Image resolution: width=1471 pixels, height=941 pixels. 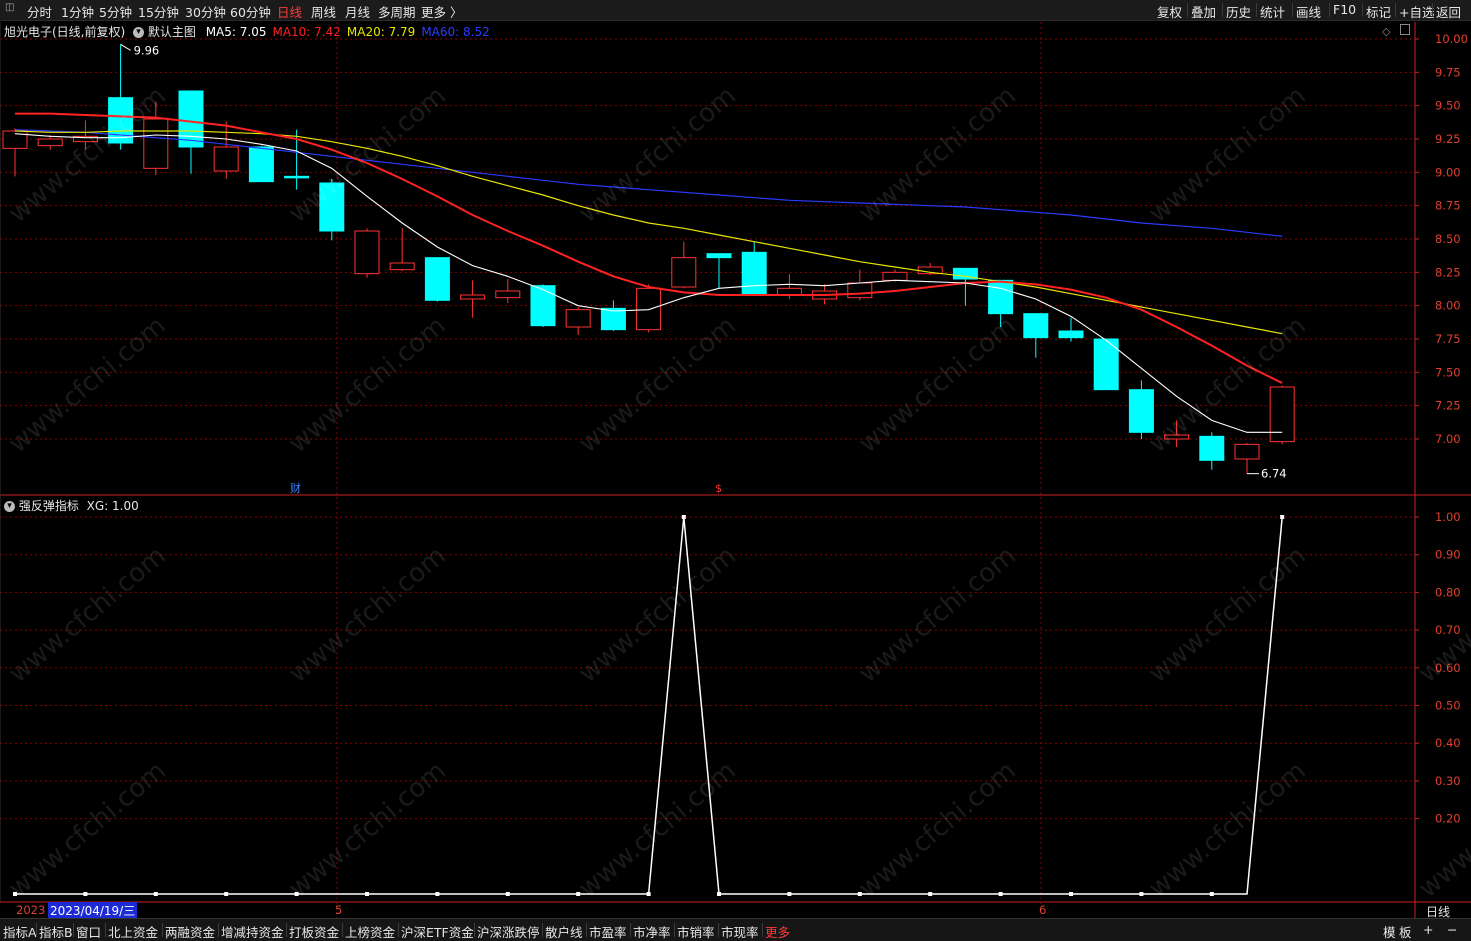 What do you see at coordinates (295, 488) in the screenshot?
I see `finance-marker: 财` at bounding box center [295, 488].